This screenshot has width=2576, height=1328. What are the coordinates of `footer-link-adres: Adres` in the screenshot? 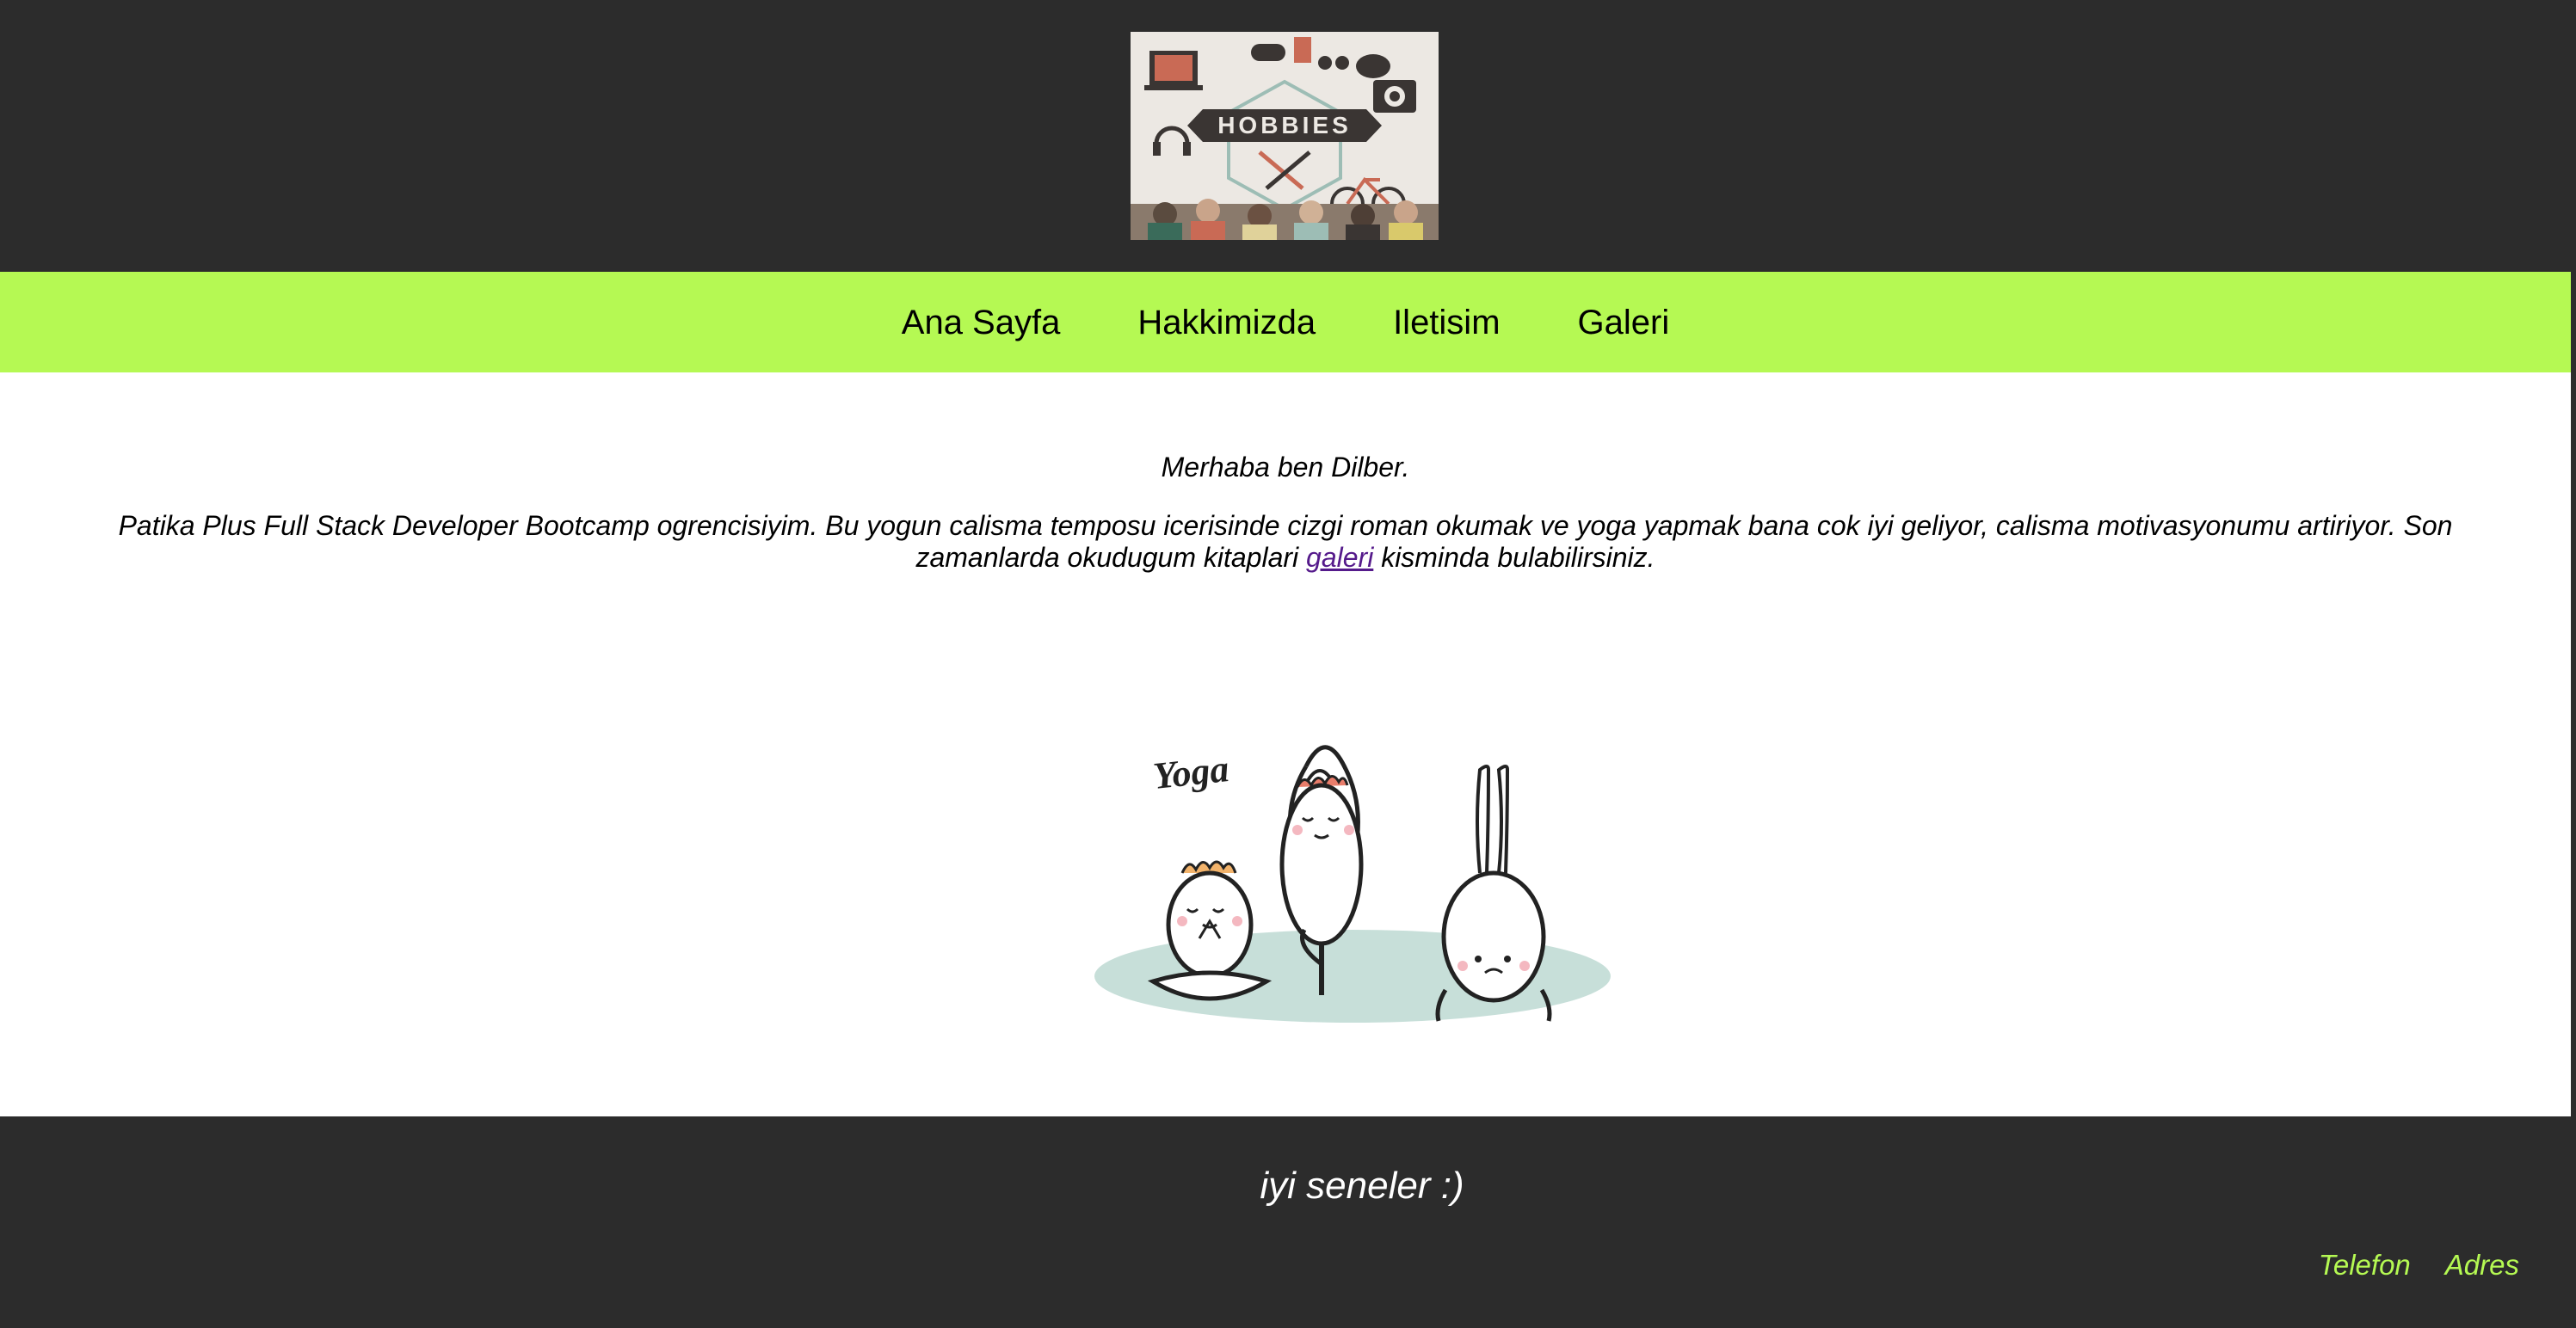 It's located at (2482, 1265).